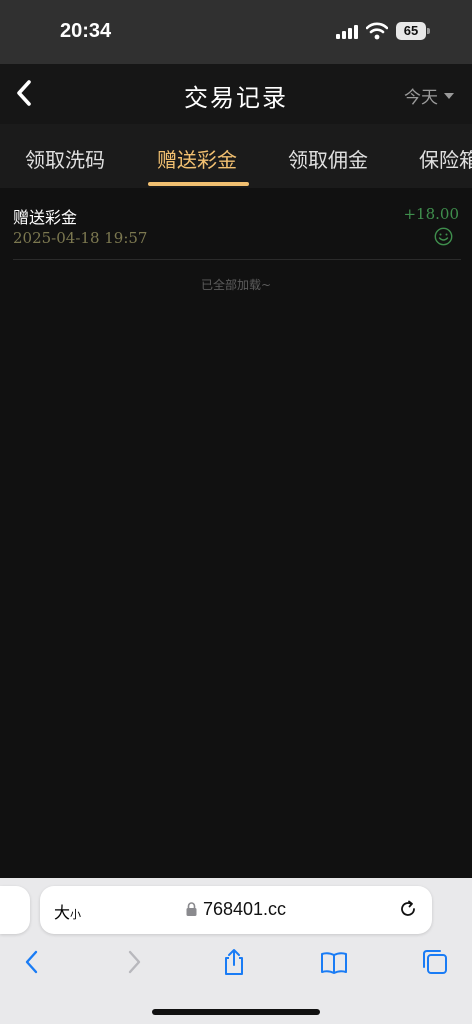 The width and height of the screenshot is (472, 1024). Describe the element at coordinates (236, 32) in the screenshot. I see `status-bar: 20:34 65` at that location.